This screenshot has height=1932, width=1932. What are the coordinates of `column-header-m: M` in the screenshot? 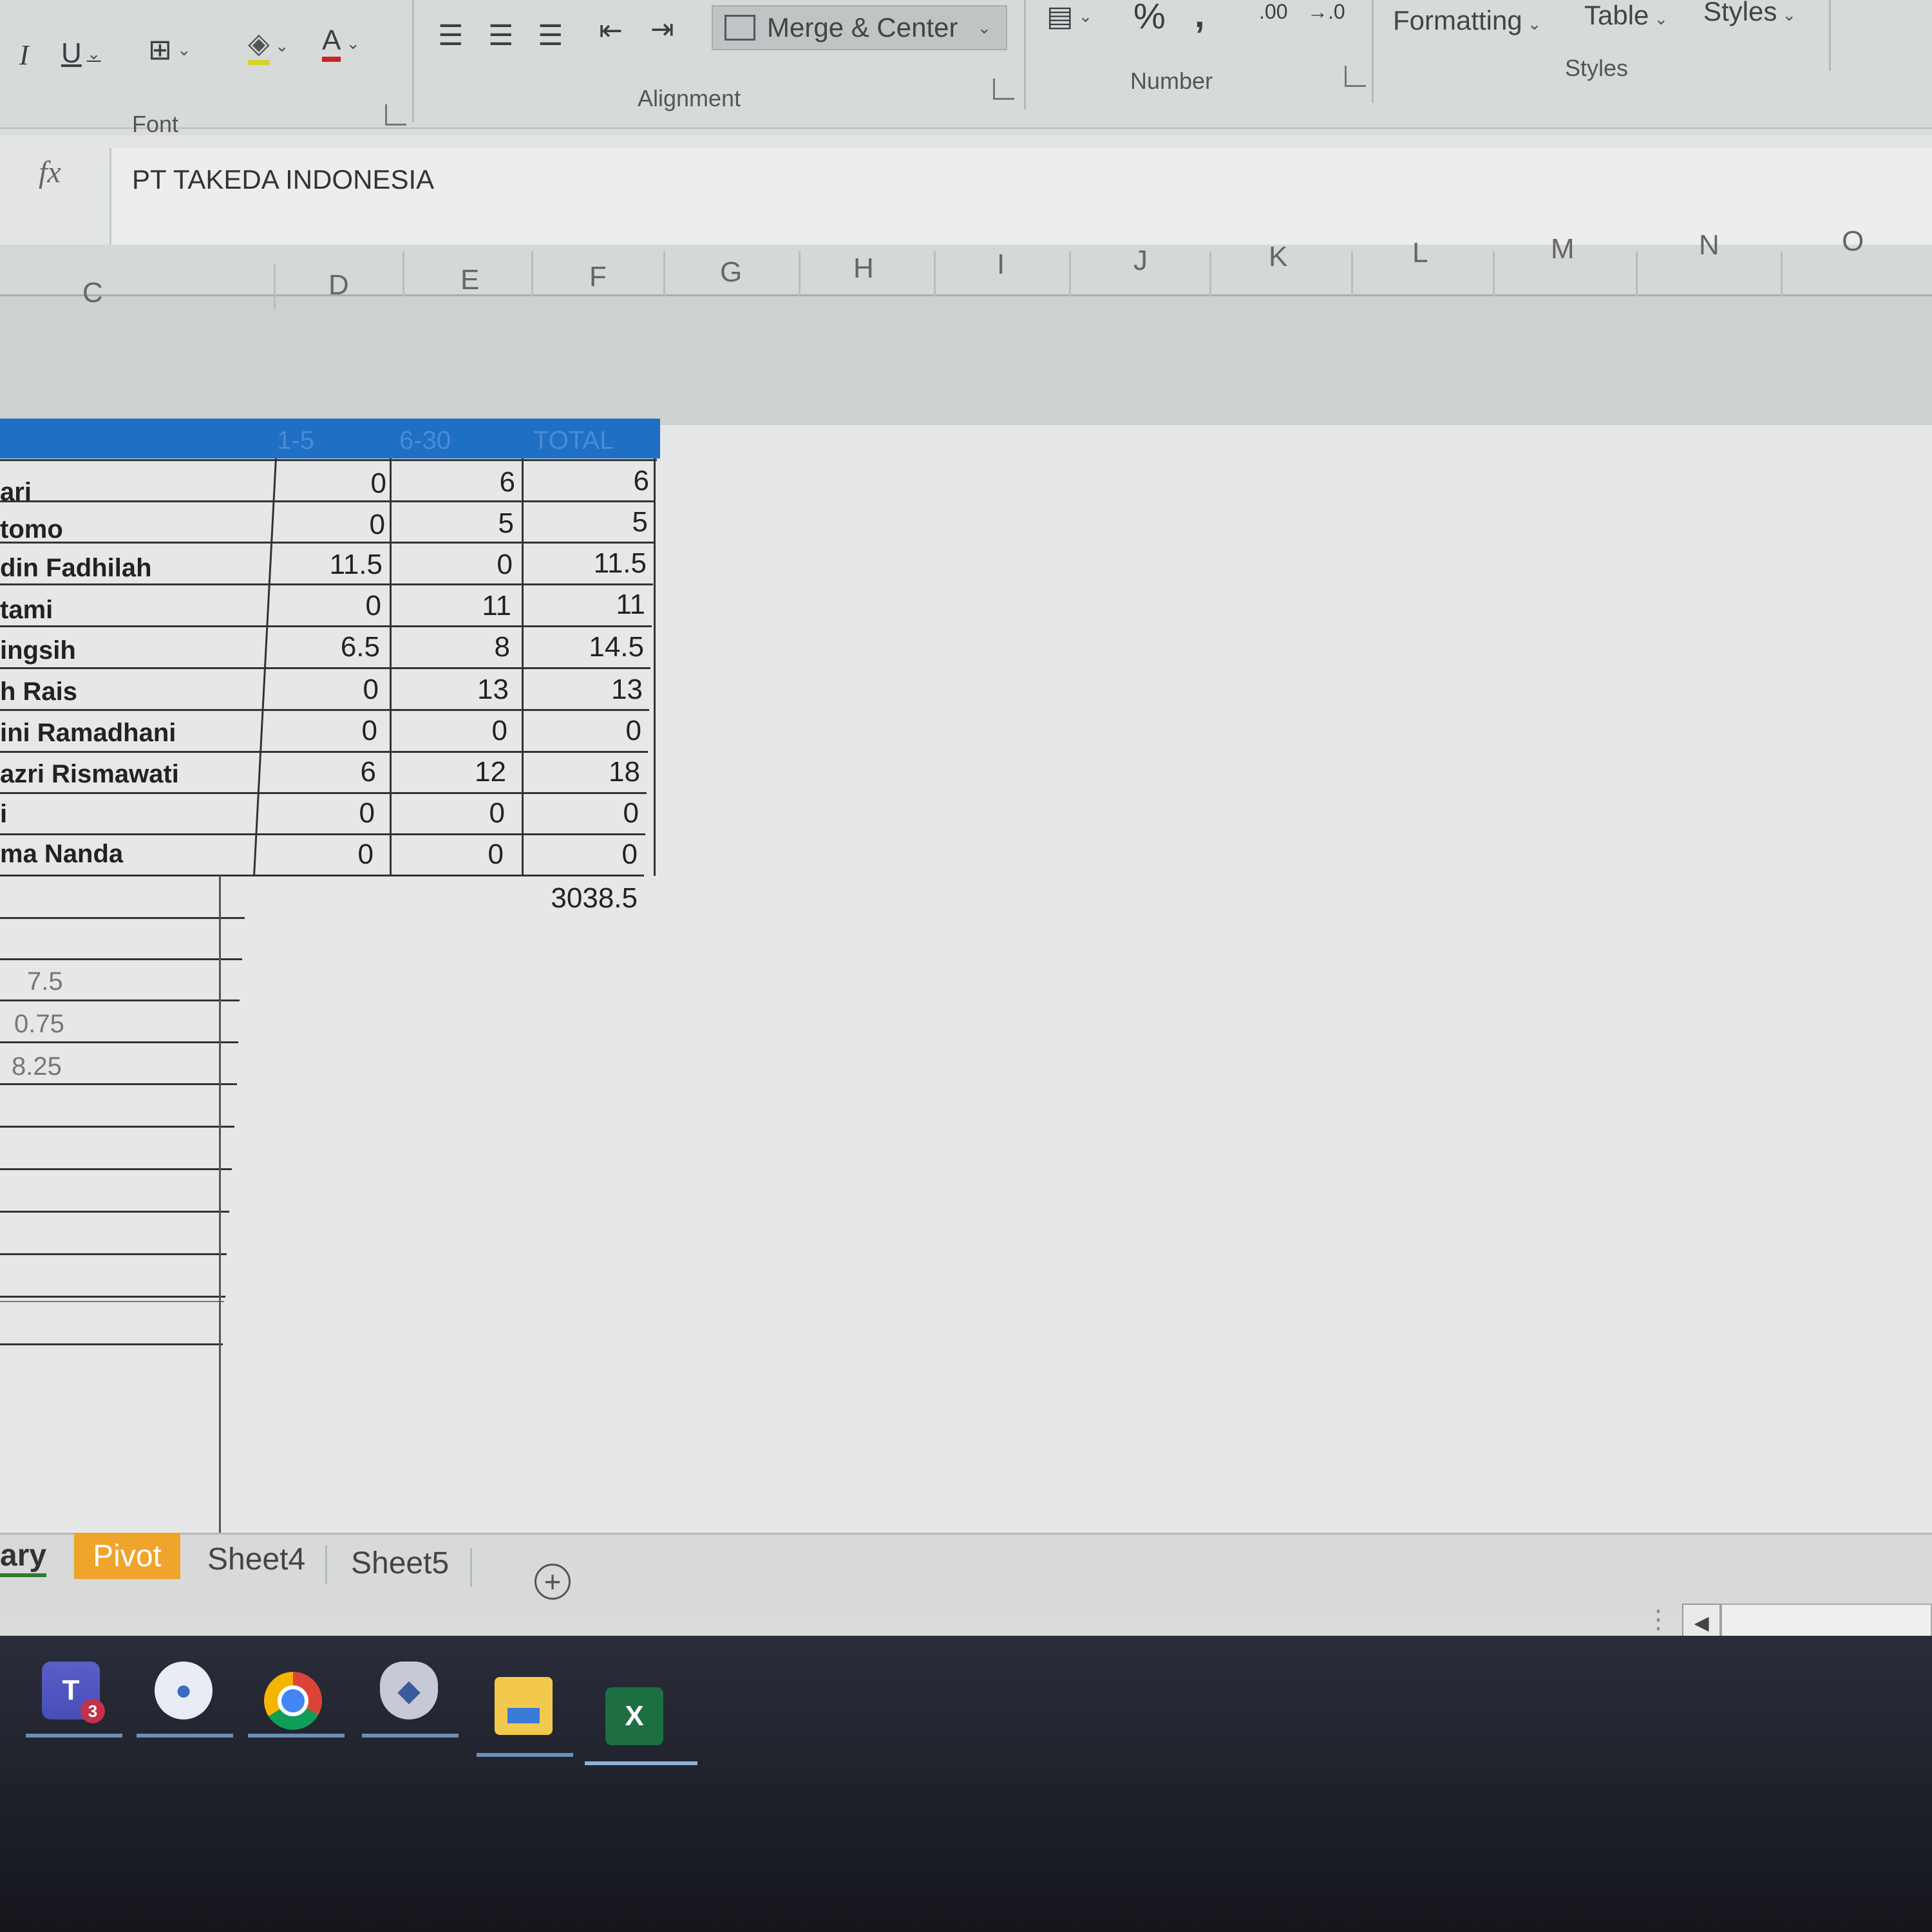 It's located at (1563, 249).